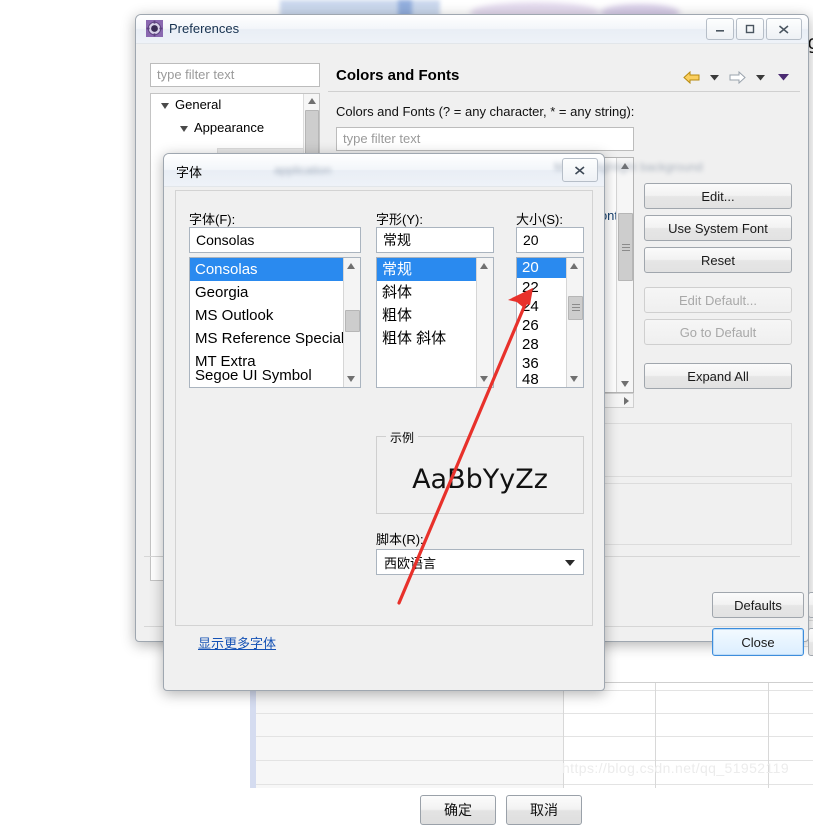 The image size is (813, 825). Describe the element at coordinates (484, 379) in the screenshot. I see `style-scroll-down-arrow` at that location.